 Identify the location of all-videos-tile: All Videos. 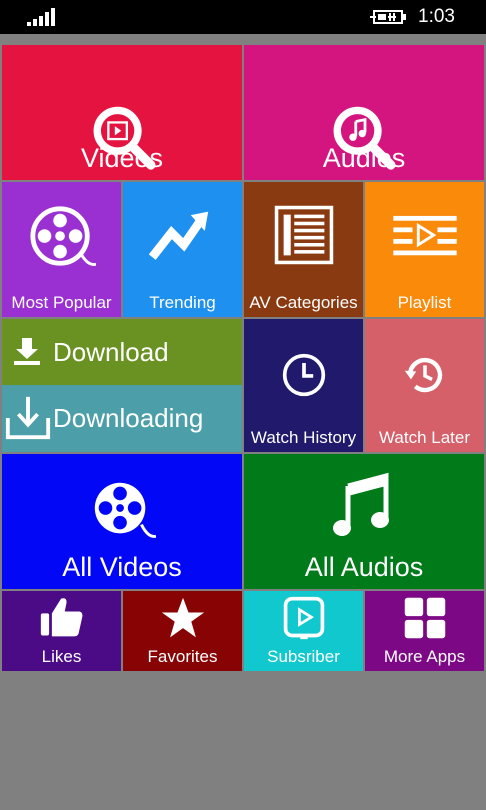
(122, 521).